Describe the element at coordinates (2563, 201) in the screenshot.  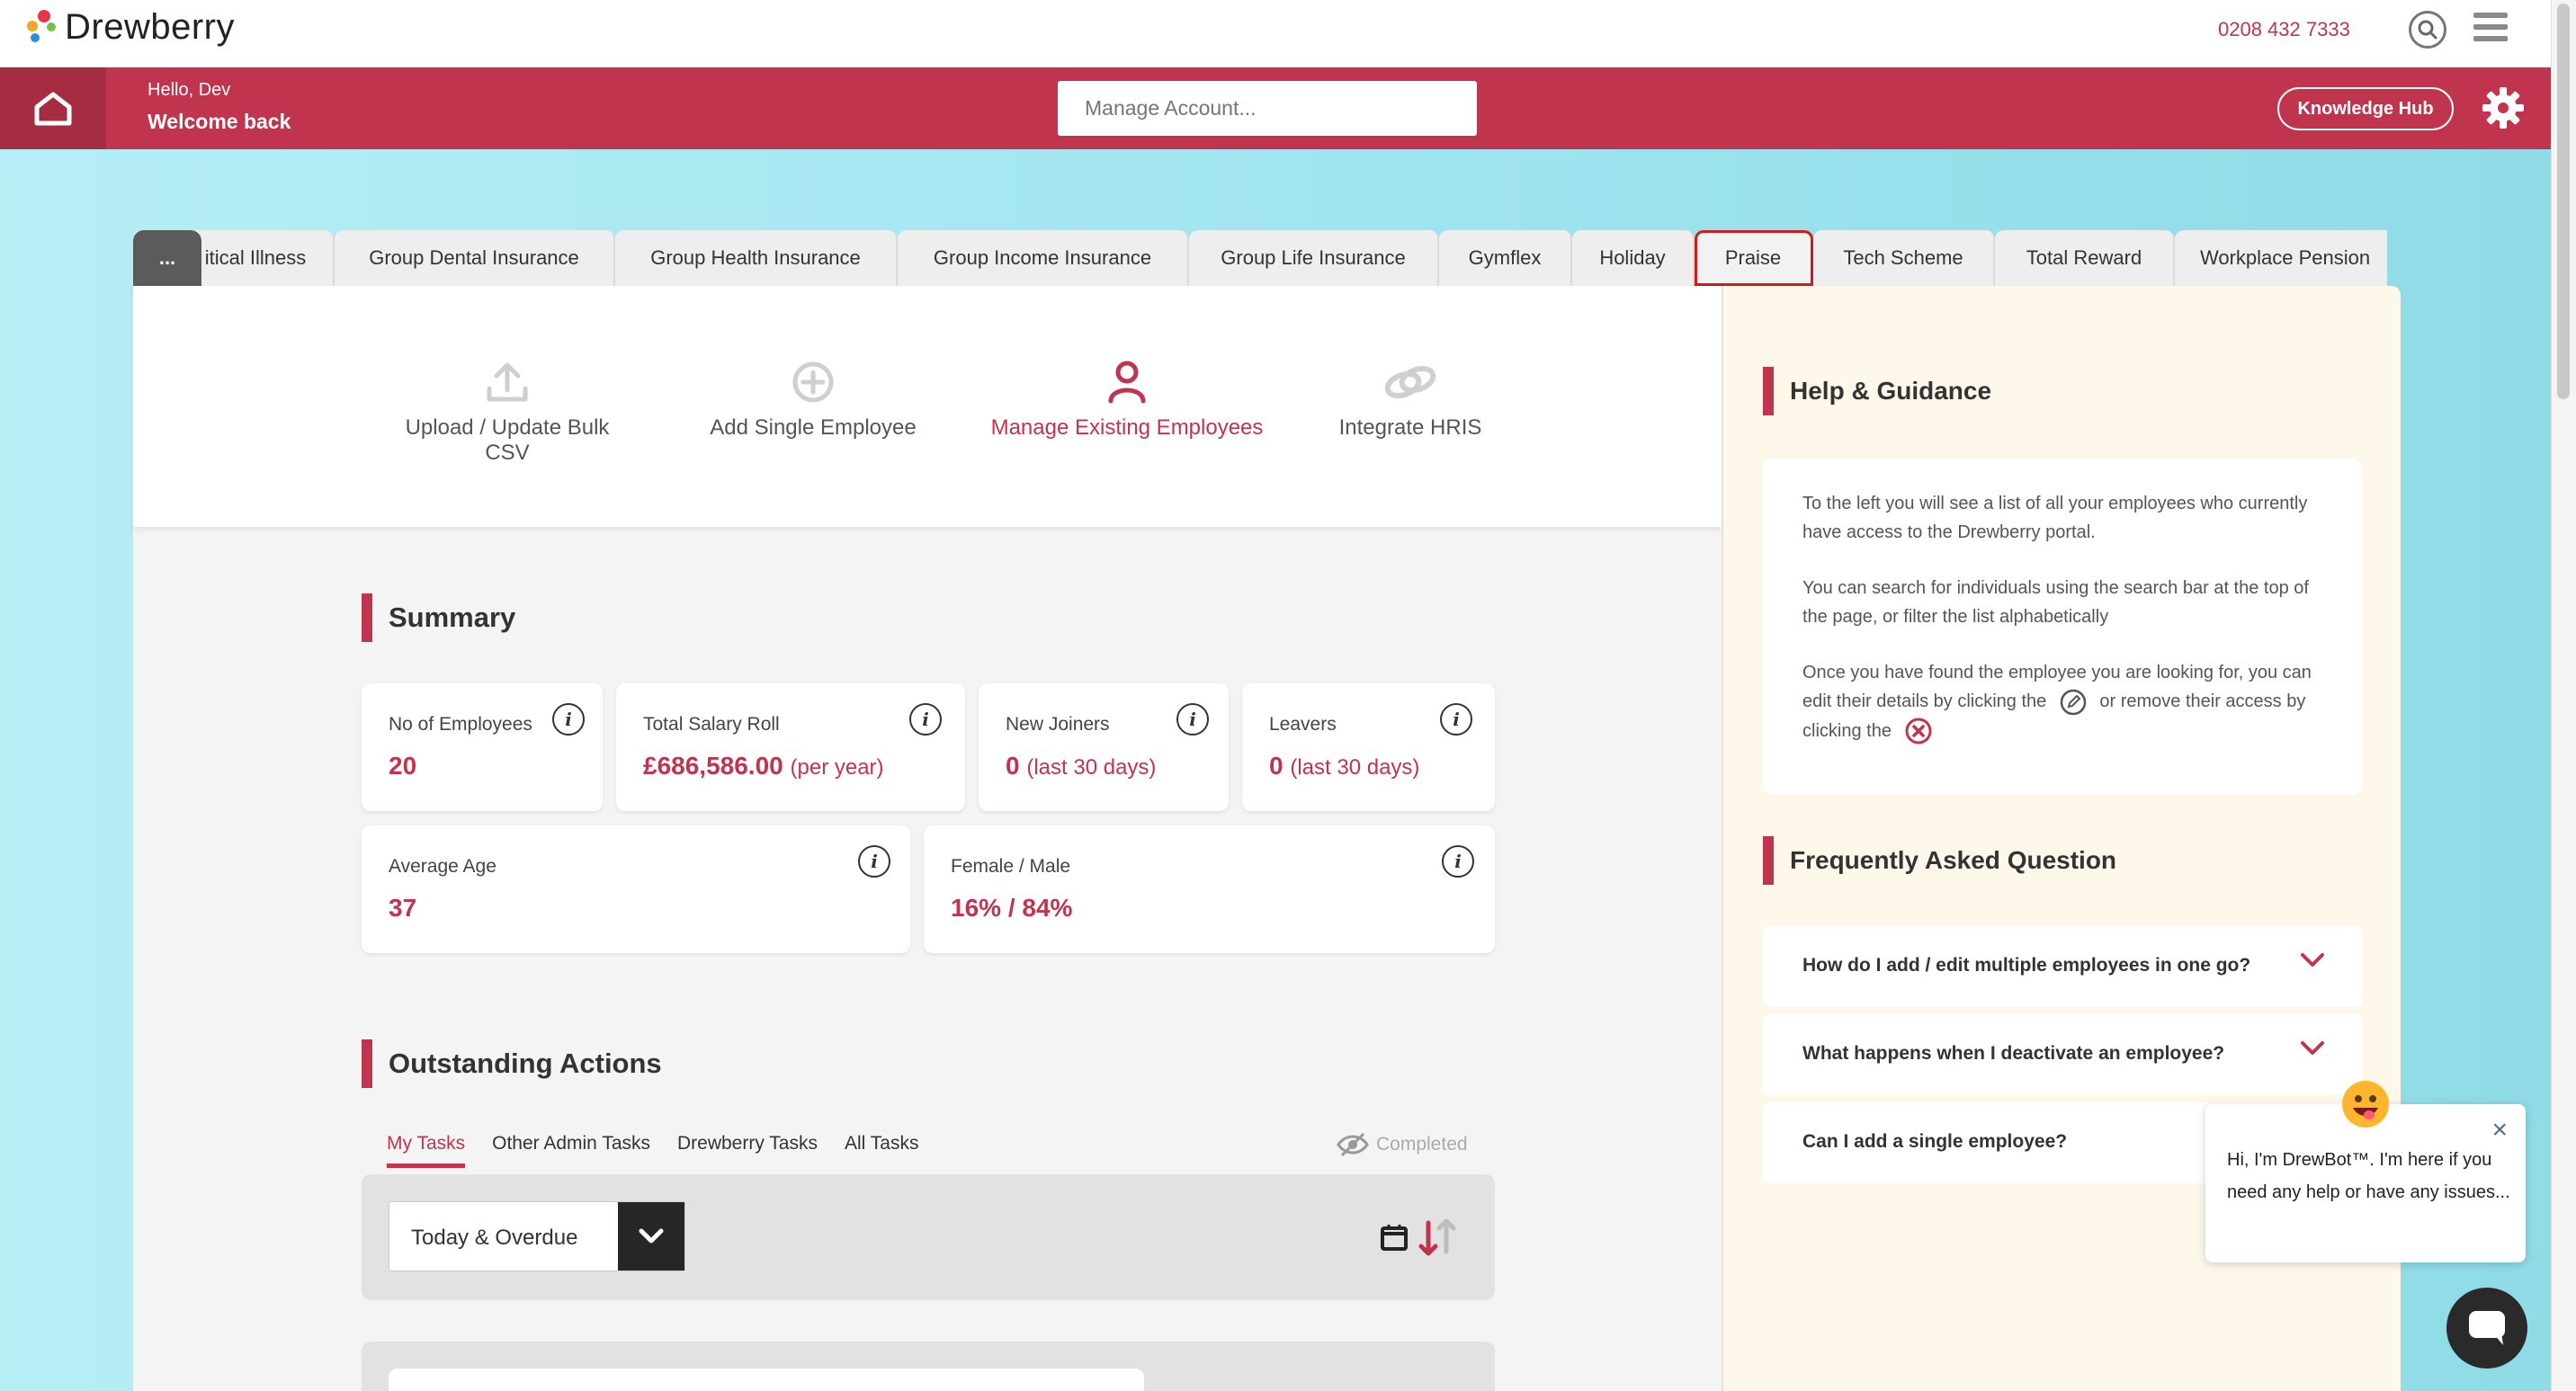
I see `scrollbar-thumb` at that location.